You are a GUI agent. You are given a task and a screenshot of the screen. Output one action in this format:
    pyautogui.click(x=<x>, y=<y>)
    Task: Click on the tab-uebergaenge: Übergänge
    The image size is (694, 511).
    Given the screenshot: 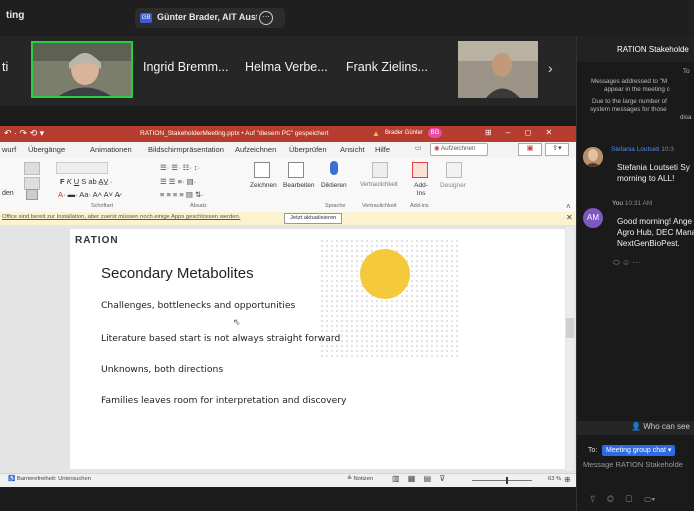 What is the action you would take?
    pyautogui.click(x=46, y=149)
    